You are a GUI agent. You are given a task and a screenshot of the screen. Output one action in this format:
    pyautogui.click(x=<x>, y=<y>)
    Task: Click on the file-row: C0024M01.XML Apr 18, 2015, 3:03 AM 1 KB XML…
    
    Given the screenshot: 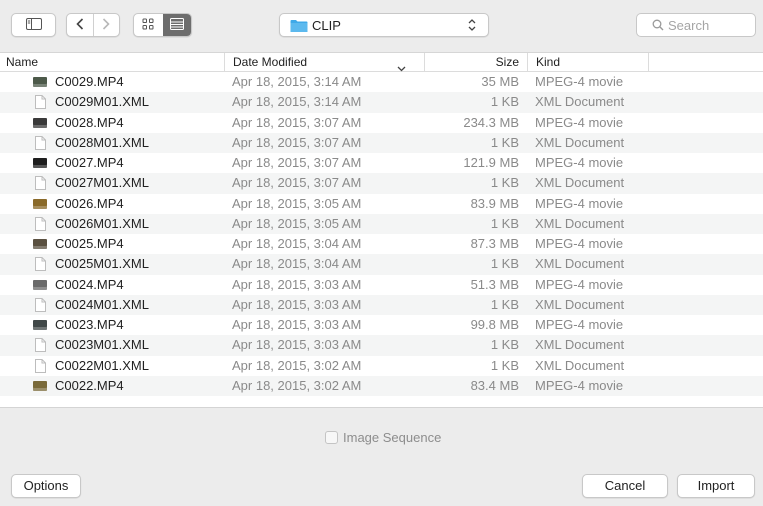 What is the action you would take?
    pyautogui.click(x=381, y=304)
    